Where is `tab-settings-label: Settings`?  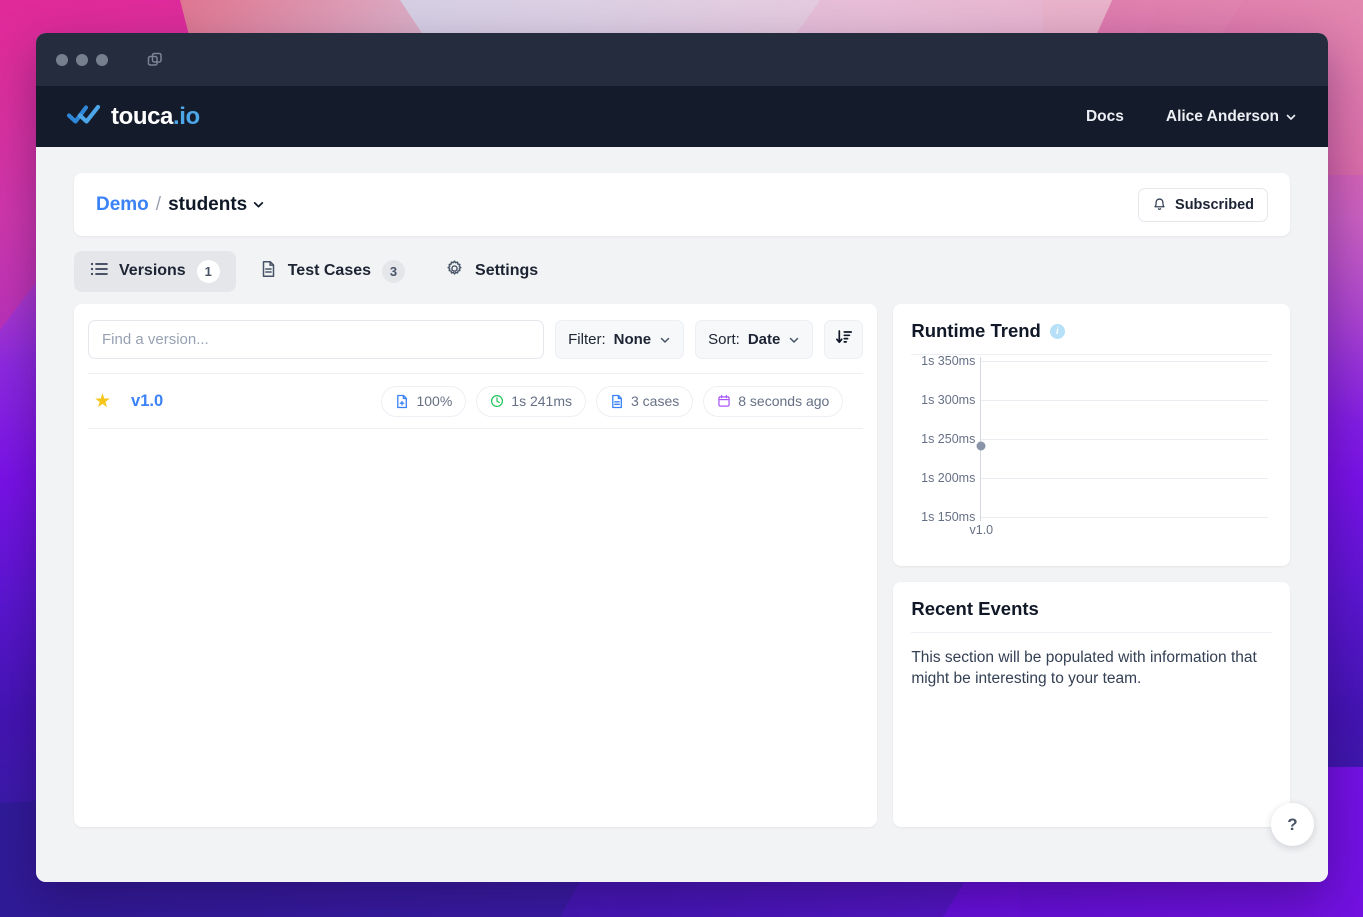 tab-settings-label: Settings is located at coordinates (507, 270).